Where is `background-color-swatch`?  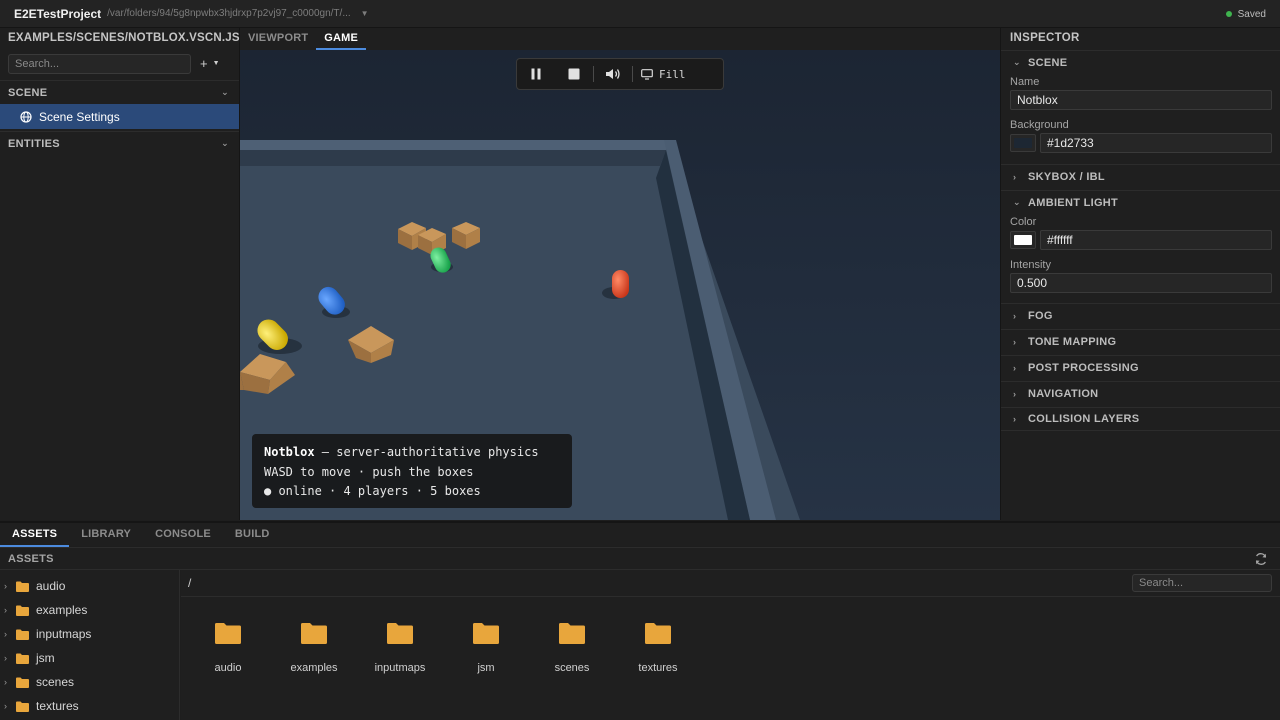 background-color-swatch is located at coordinates (1023, 143).